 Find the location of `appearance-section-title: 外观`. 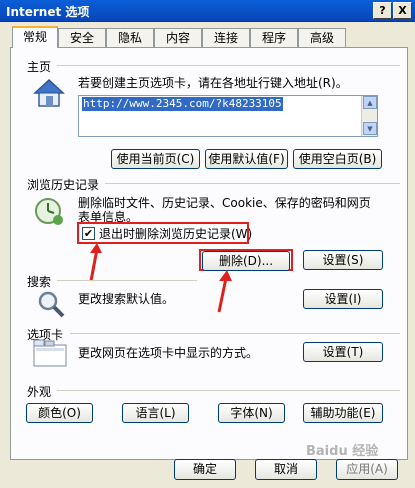

appearance-section-title: 外观 is located at coordinates (39, 392).